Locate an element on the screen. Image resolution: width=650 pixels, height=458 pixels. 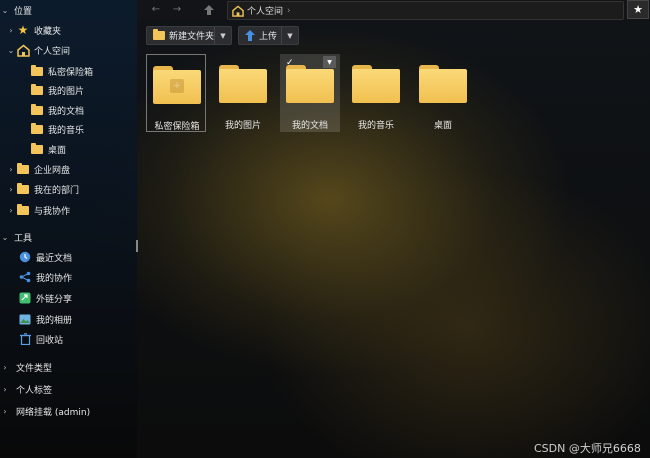
sidebar-item-enterprise: › 企业网盘 is located at coordinates (38, 169).